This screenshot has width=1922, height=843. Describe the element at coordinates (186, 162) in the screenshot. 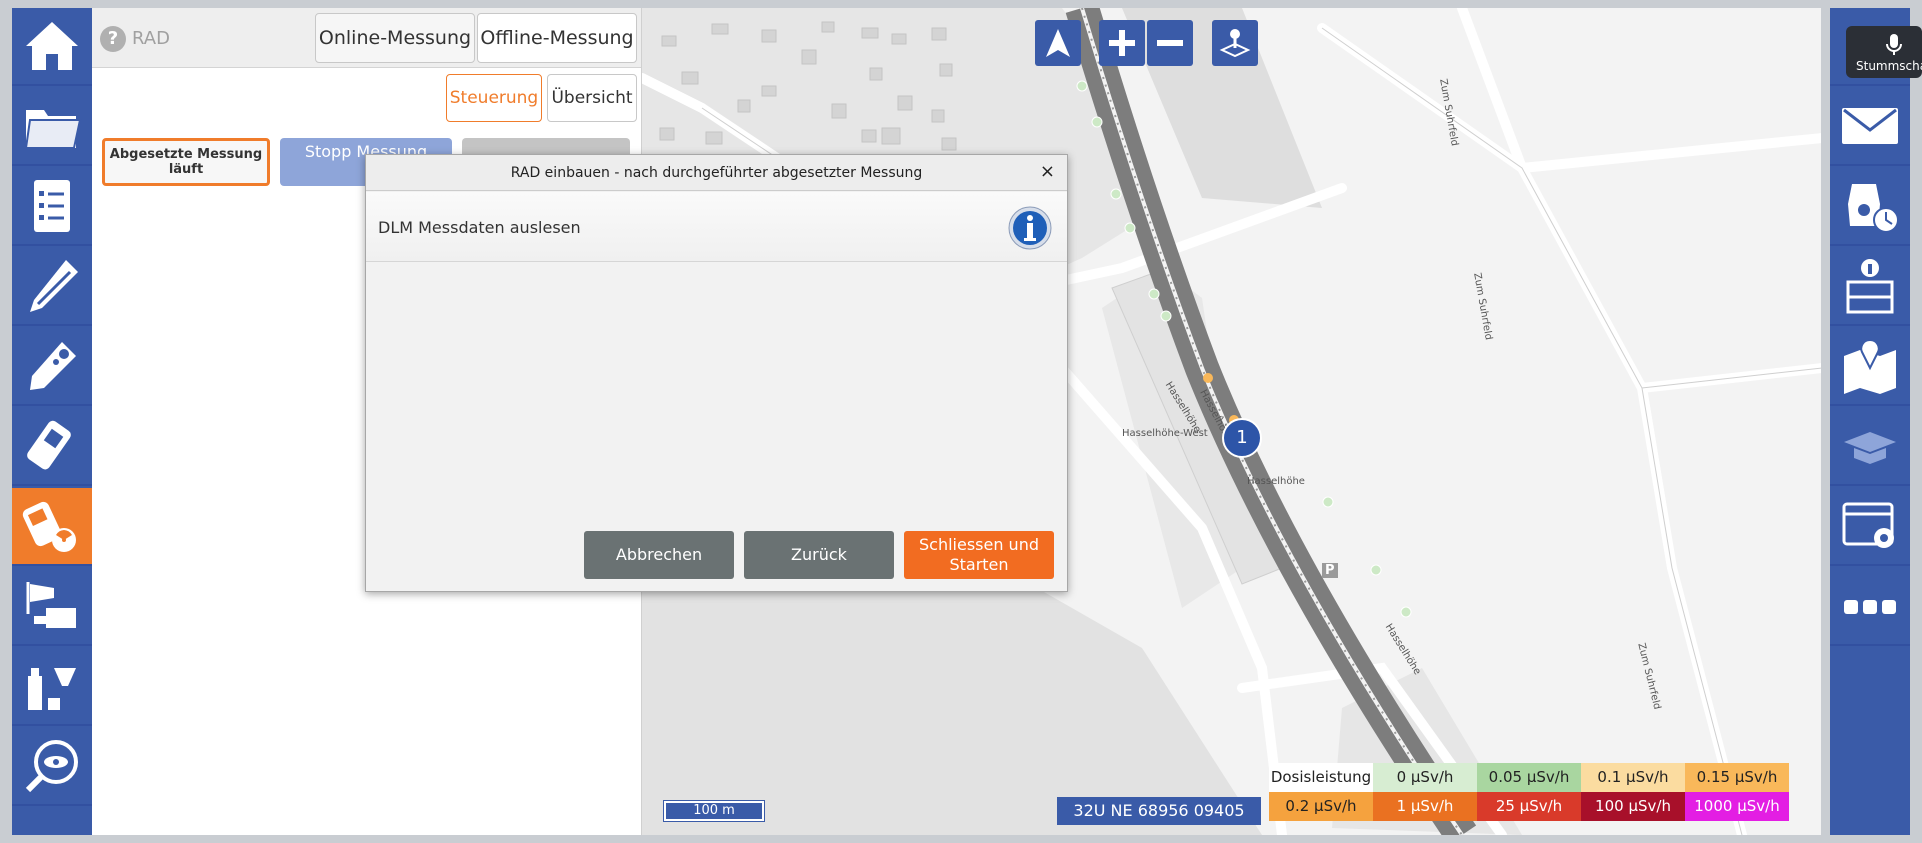

I see `measurement-status: Abgesetzte Messung läuft` at that location.